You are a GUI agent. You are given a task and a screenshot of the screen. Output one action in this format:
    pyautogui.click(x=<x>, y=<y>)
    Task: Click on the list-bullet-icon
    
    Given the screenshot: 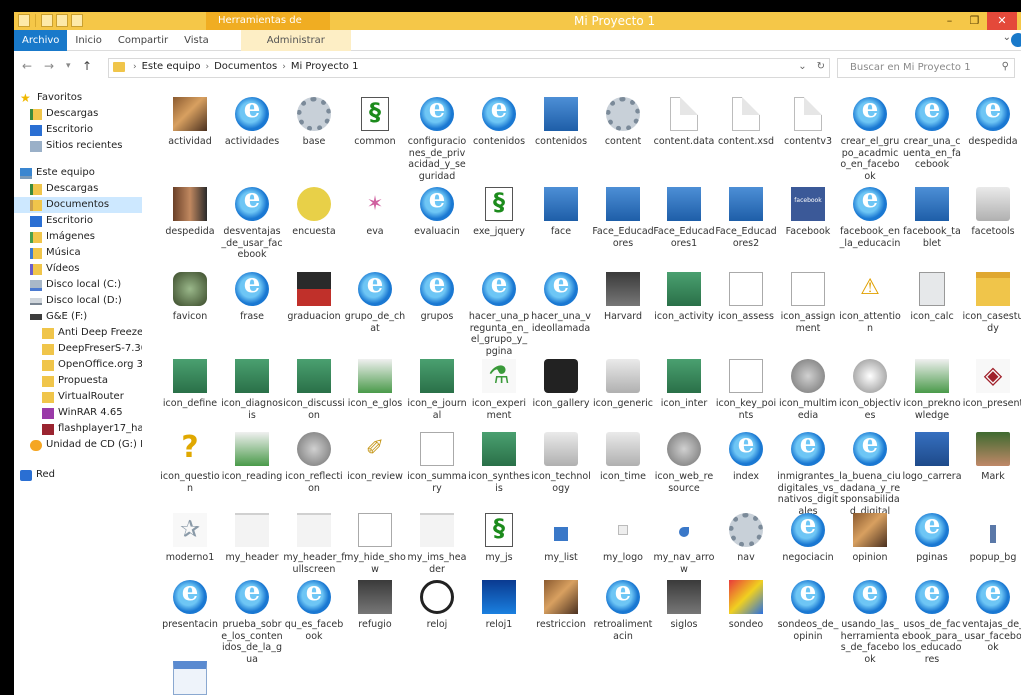 What is the action you would take?
    pyautogui.click(x=561, y=534)
    